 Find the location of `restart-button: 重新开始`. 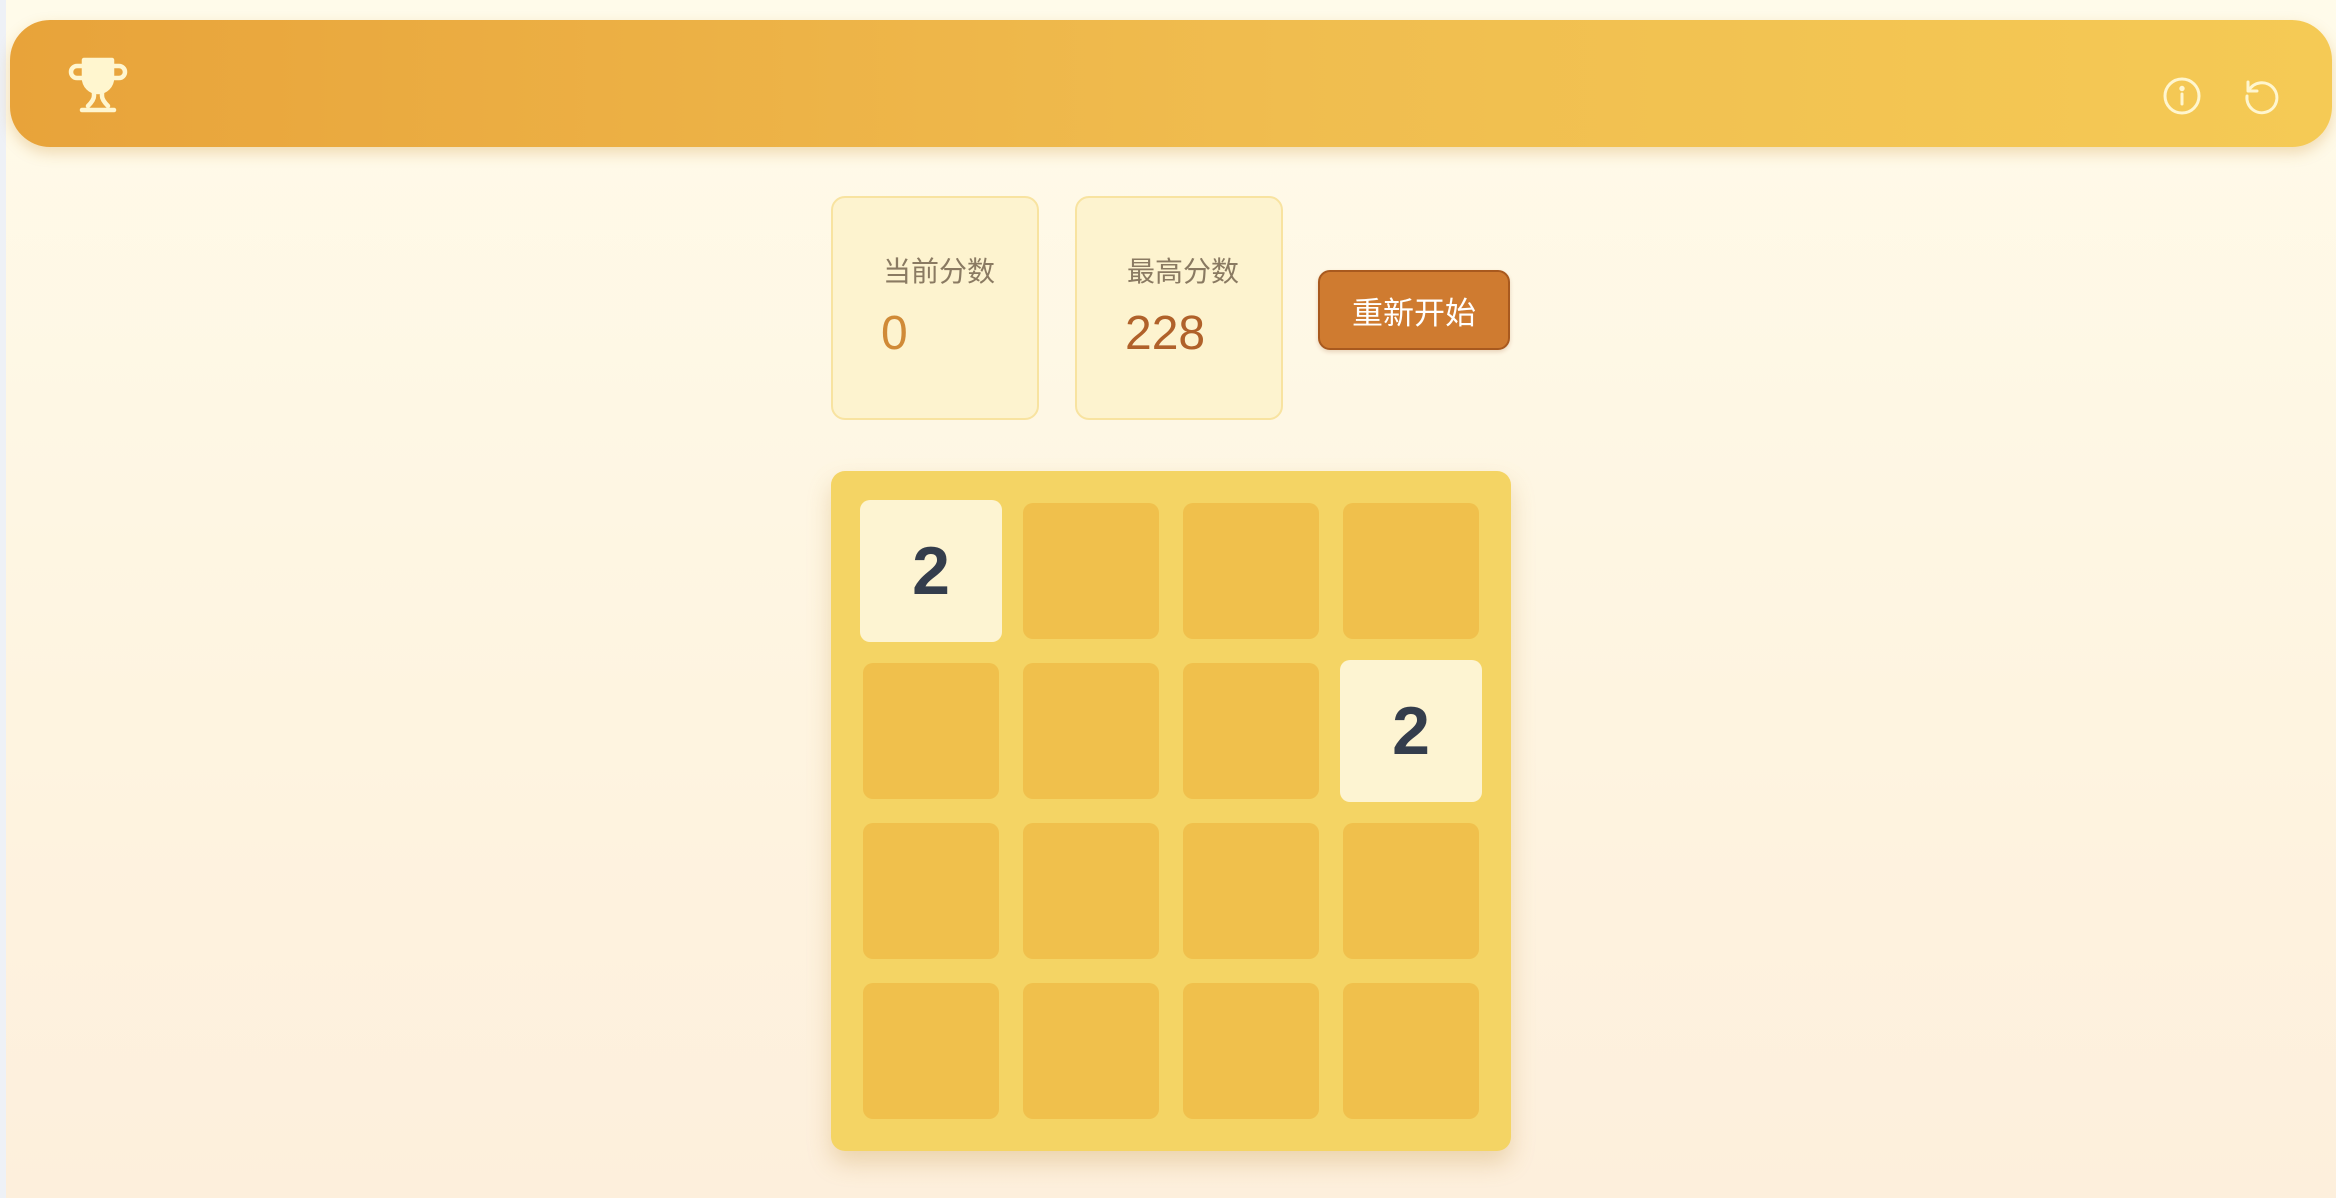

restart-button: 重新开始 is located at coordinates (1414, 310).